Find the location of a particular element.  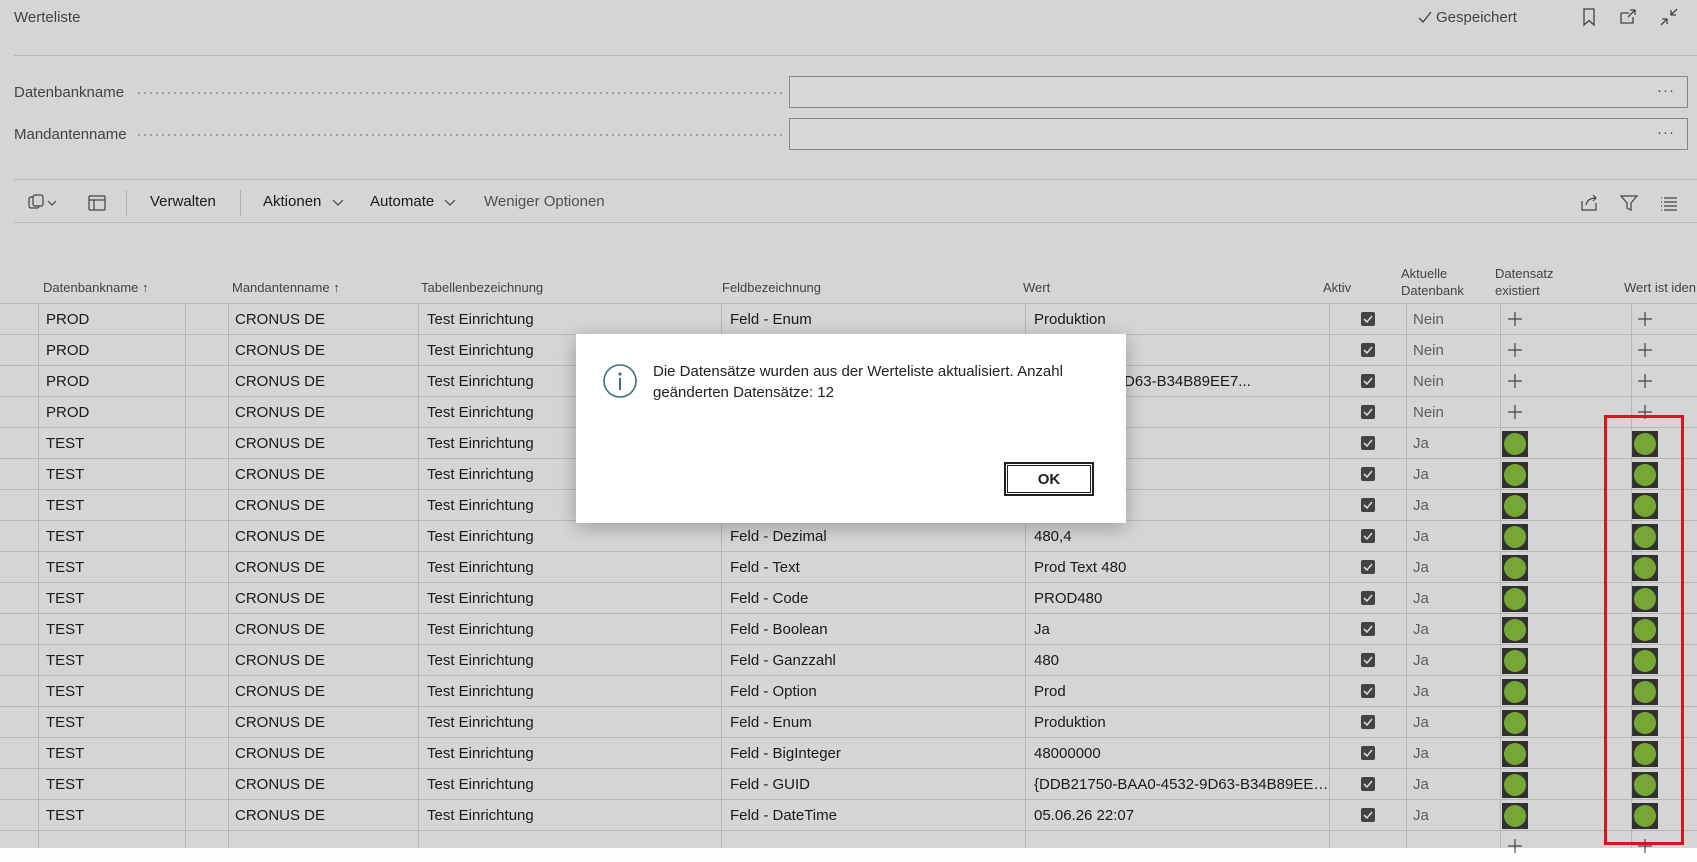

info-icon is located at coordinates (620, 381).